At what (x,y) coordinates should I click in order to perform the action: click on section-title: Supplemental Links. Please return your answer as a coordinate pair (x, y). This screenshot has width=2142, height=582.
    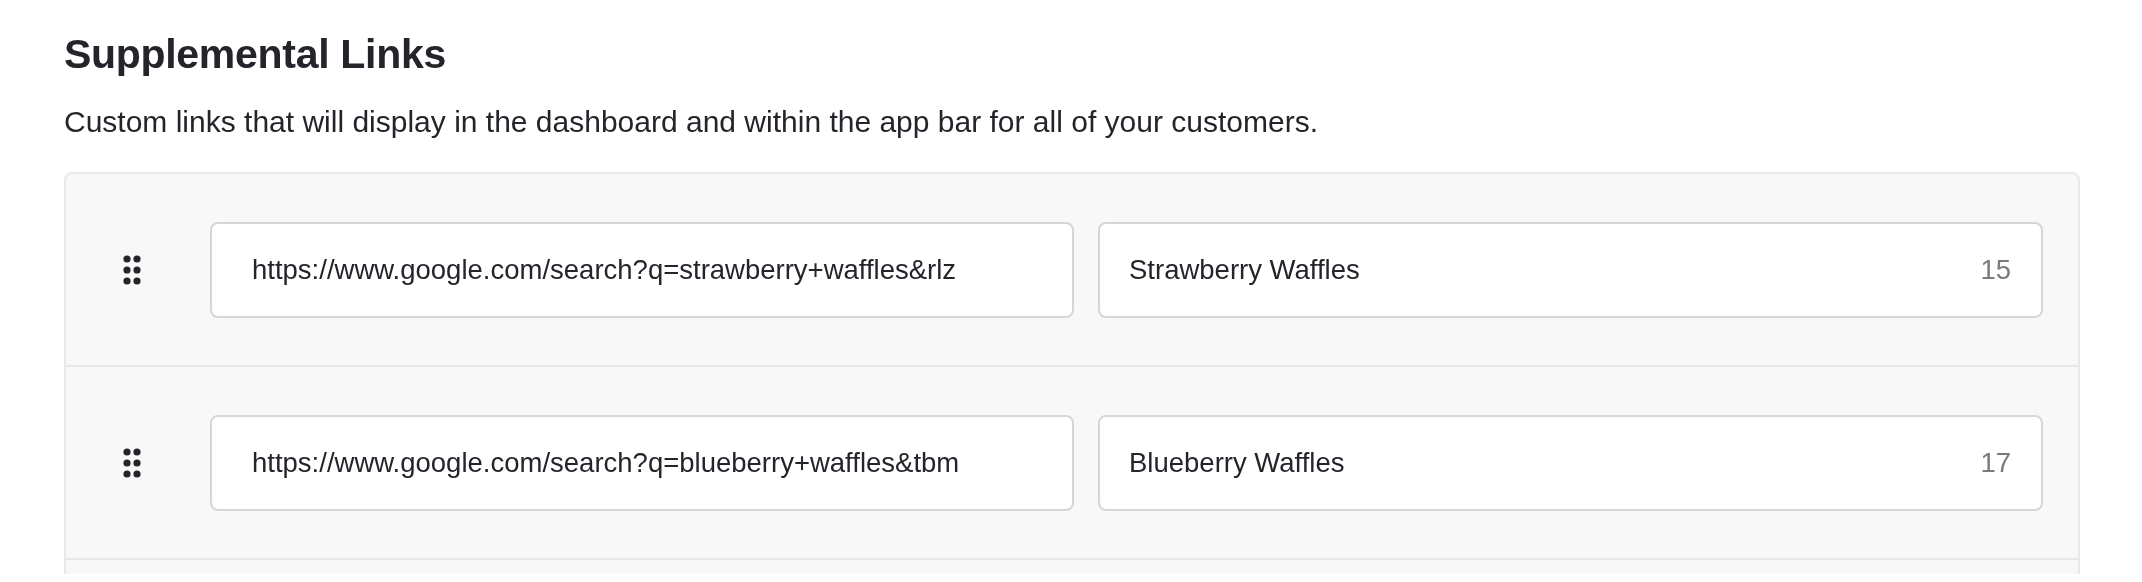
    Looking at the image, I should click on (255, 54).